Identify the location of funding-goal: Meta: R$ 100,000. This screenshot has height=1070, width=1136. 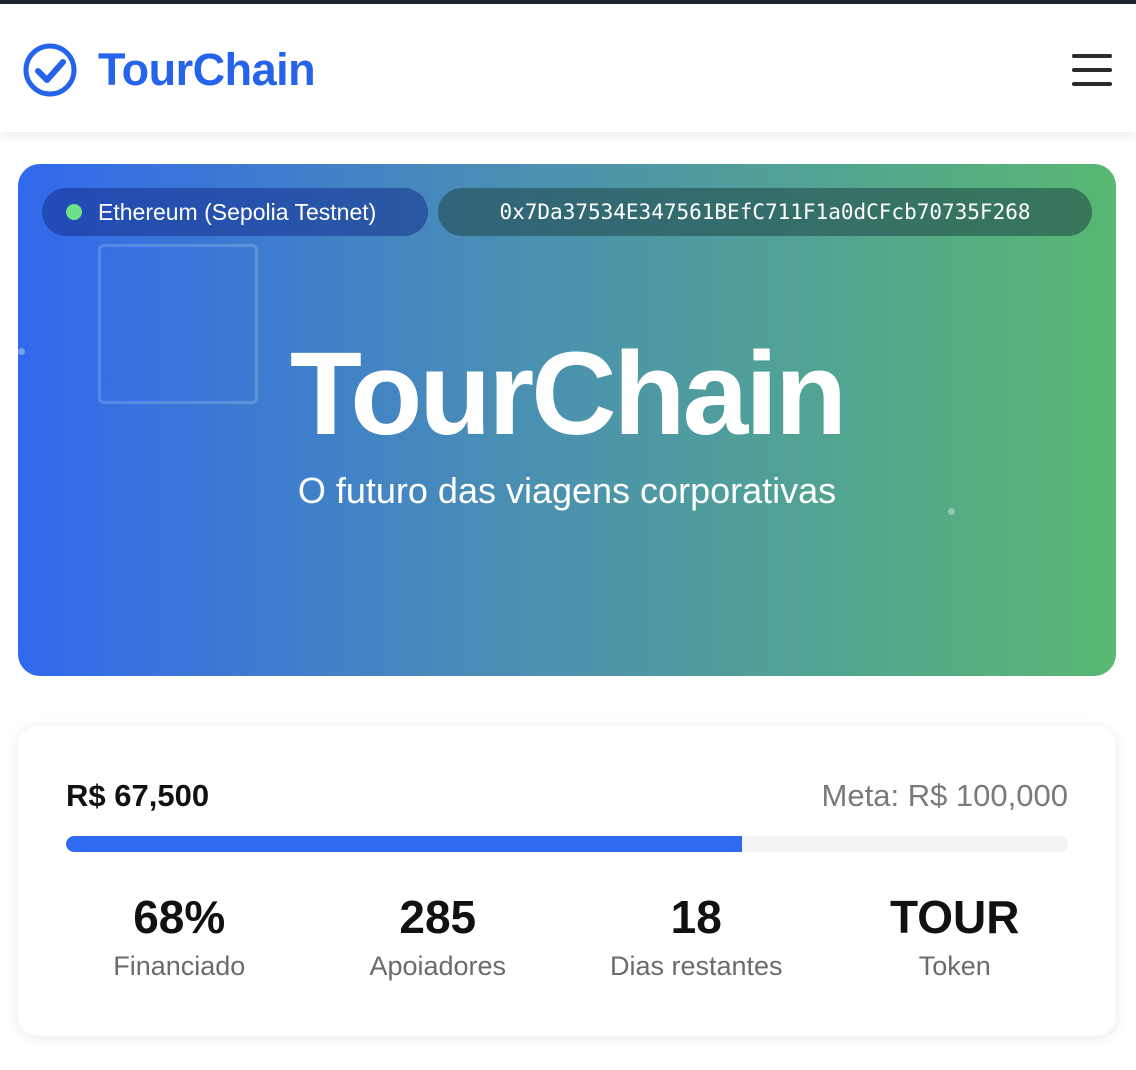
(944, 795).